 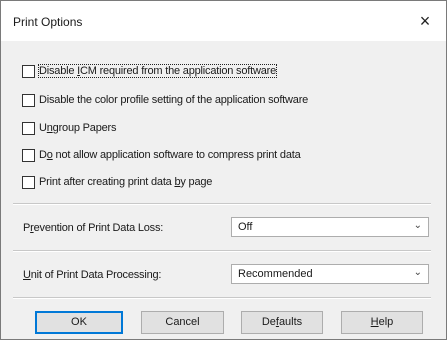 What do you see at coordinates (382, 322) in the screenshot?
I see `help-button: Help` at bounding box center [382, 322].